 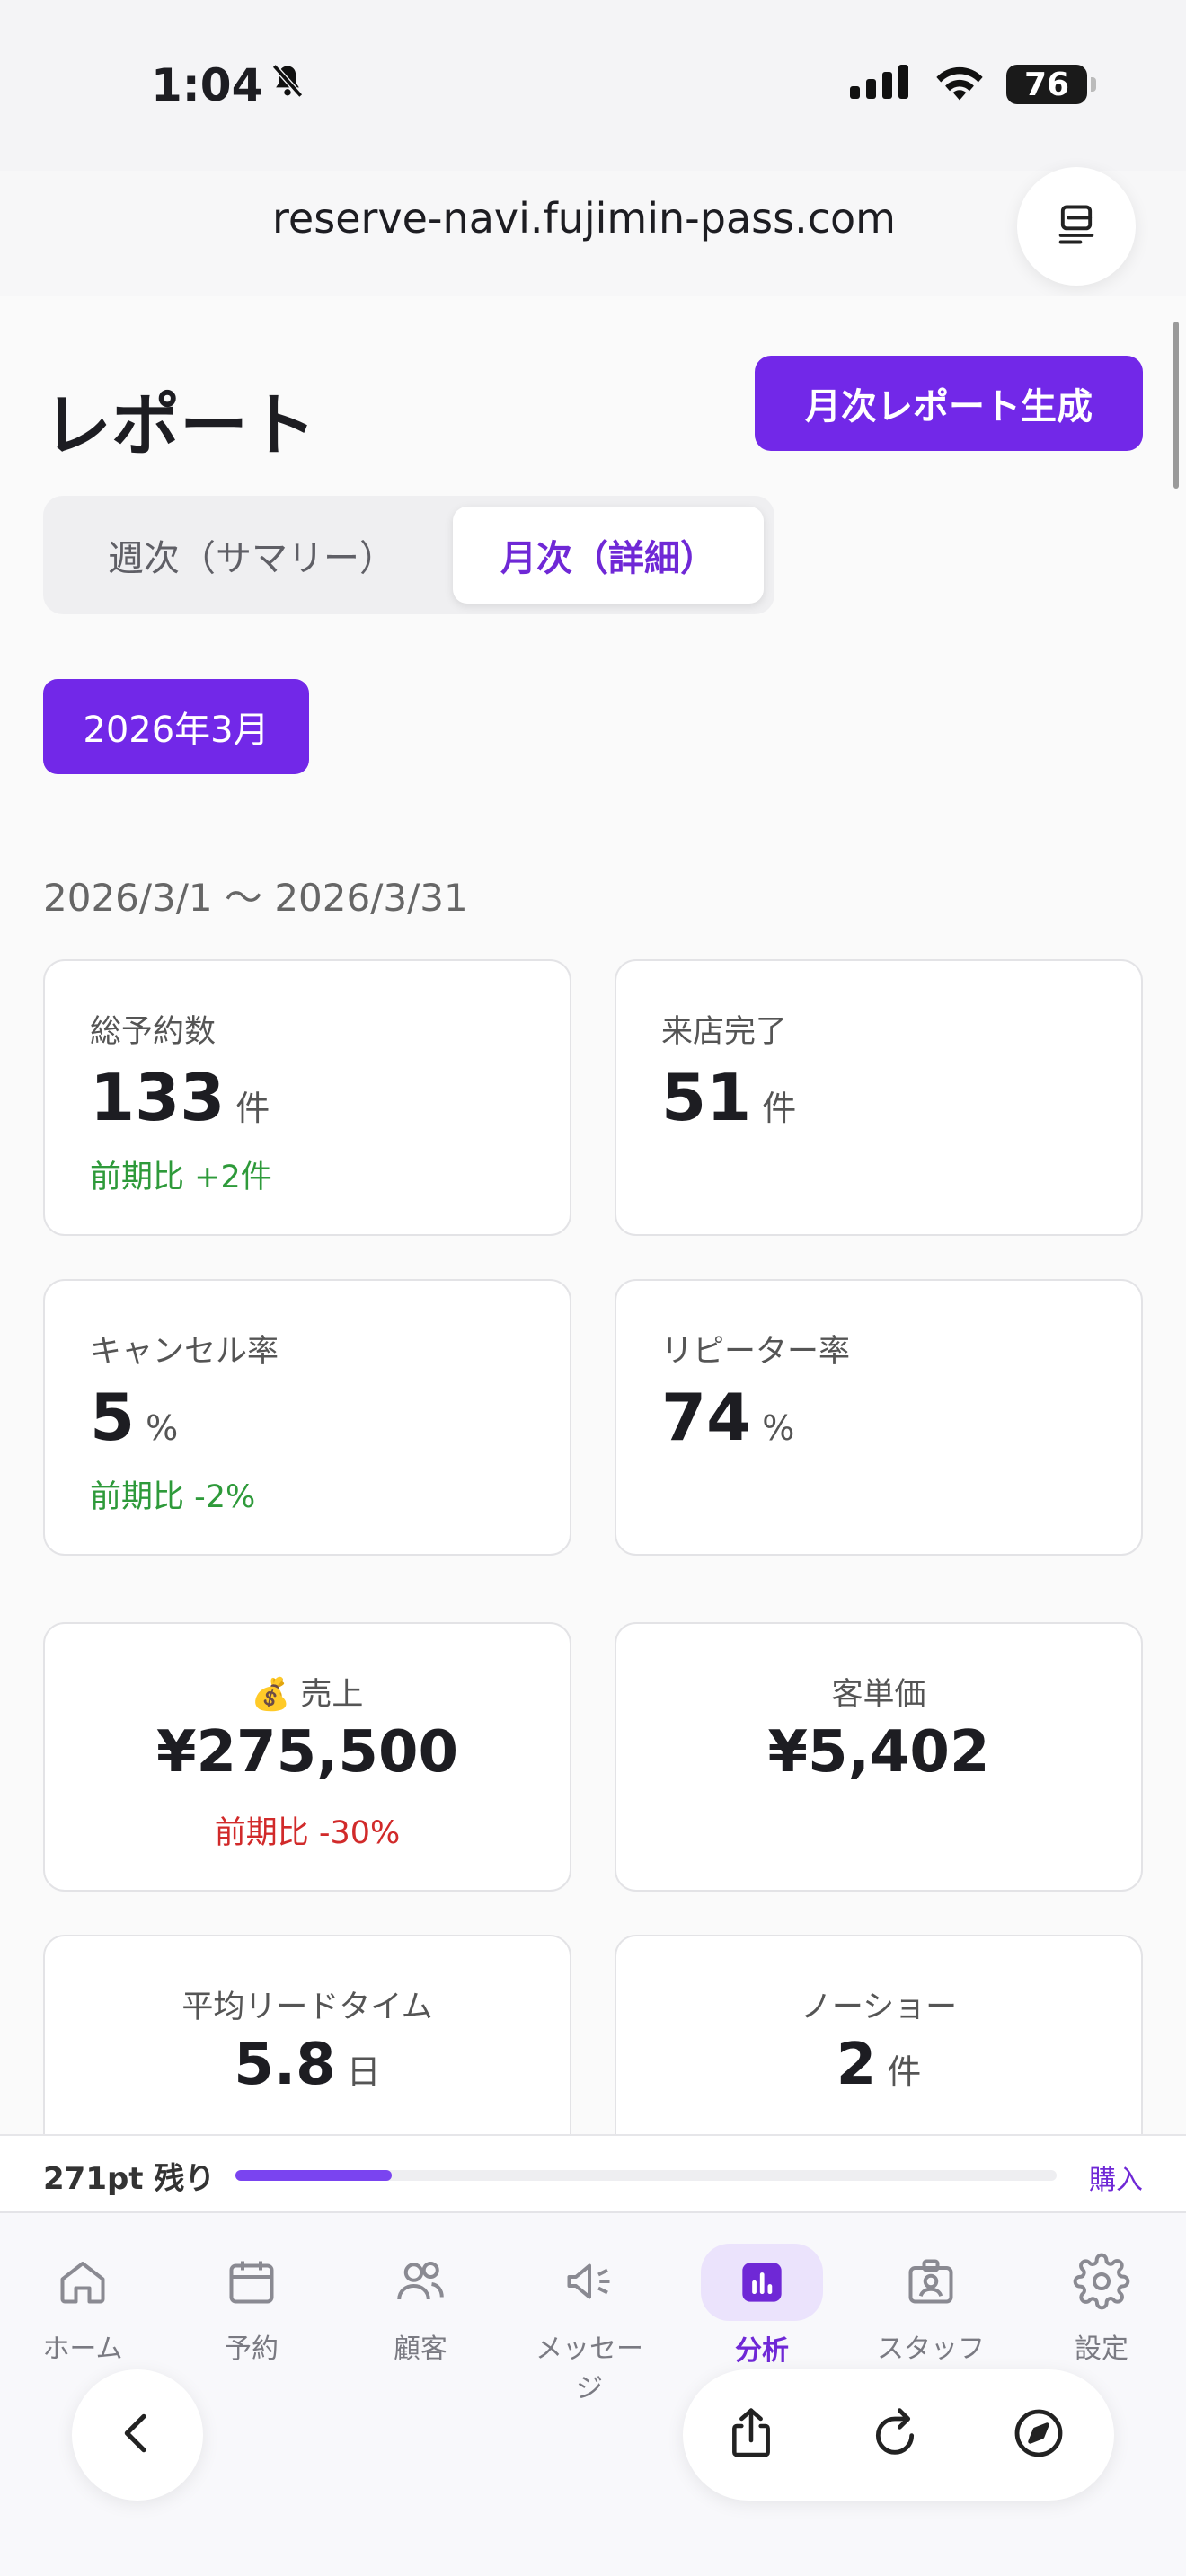 What do you see at coordinates (251, 555) in the screenshot?
I see `segment-weekly: 週次（サマリー）` at bounding box center [251, 555].